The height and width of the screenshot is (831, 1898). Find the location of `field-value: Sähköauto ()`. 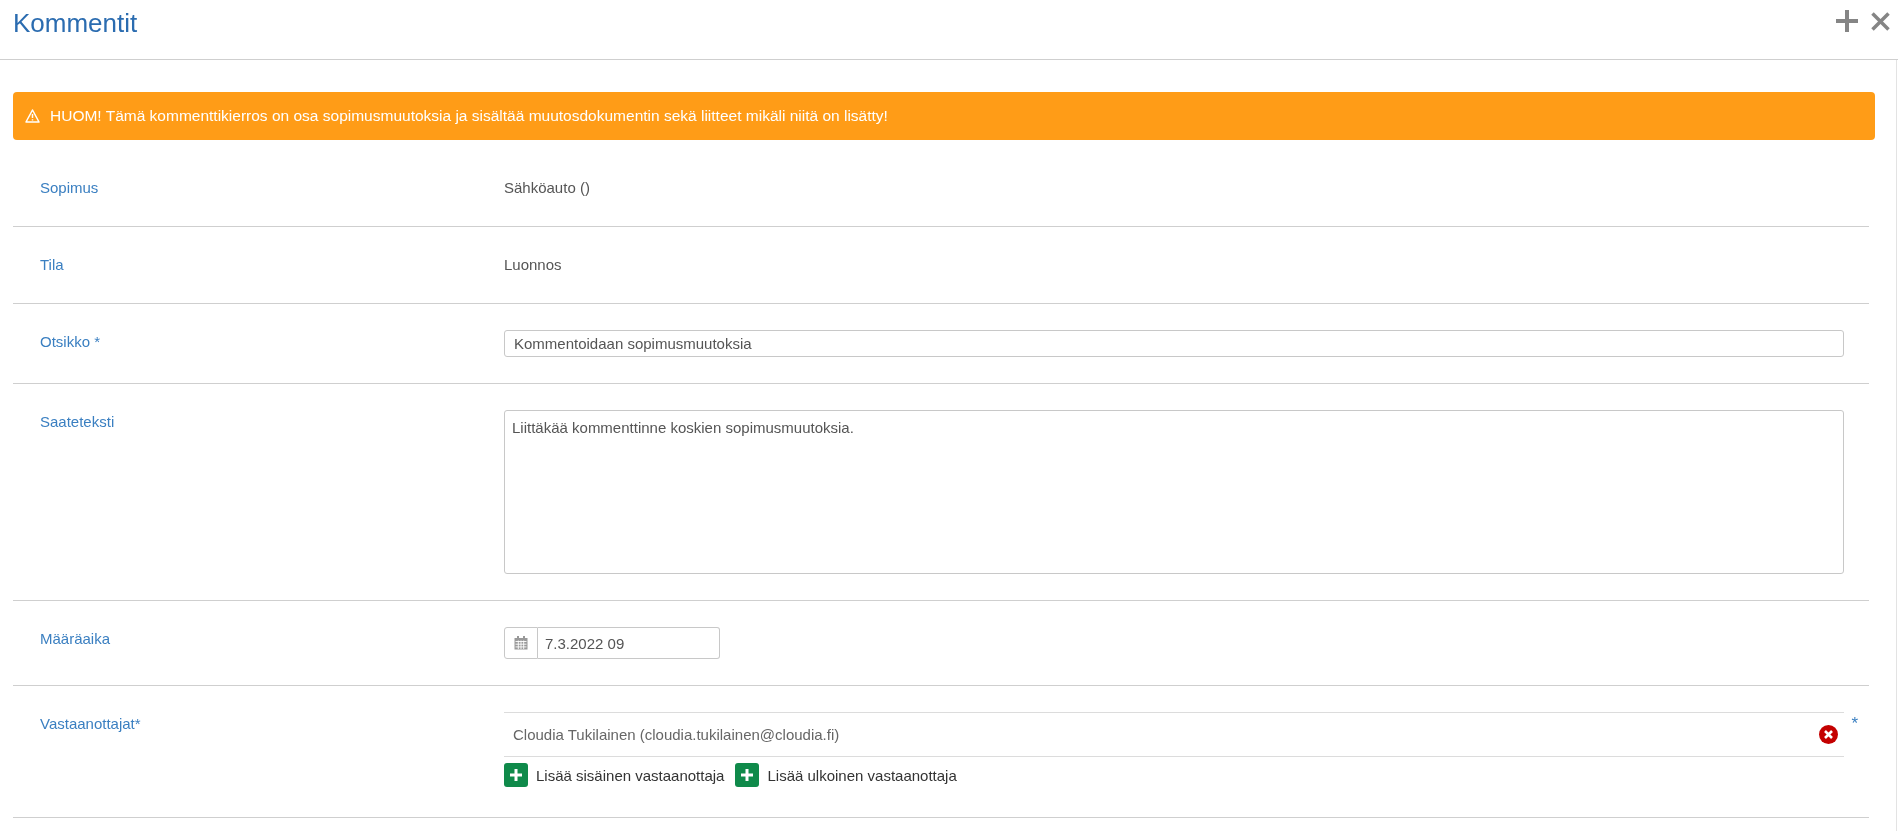

field-value: Sähköauto () is located at coordinates (547, 188).